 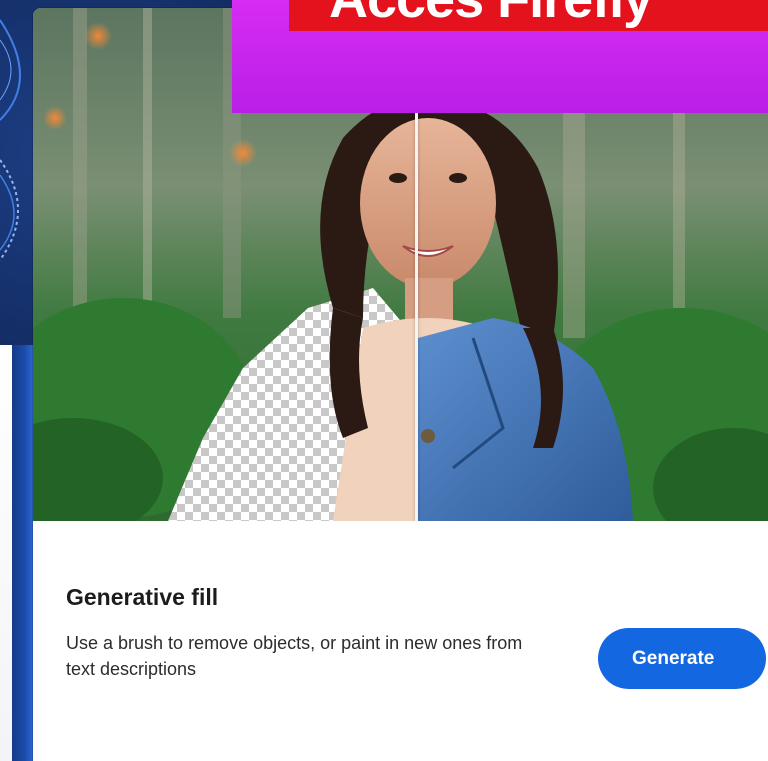 What do you see at coordinates (682, 658) in the screenshot?
I see `generate-button: Generate` at bounding box center [682, 658].